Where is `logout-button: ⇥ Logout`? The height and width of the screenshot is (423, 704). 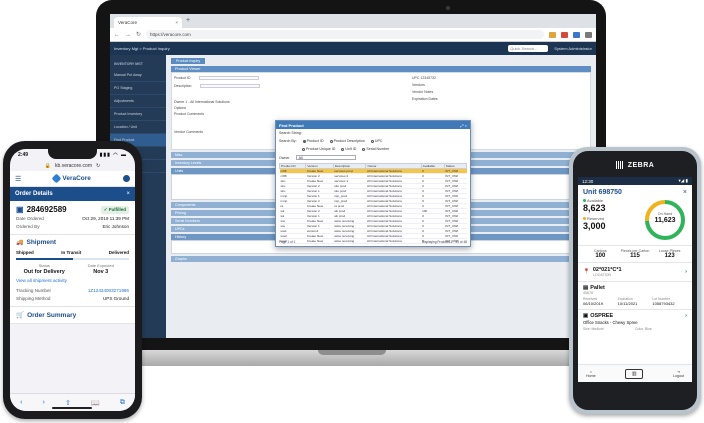
logout-button: ⇥ Logout is located at coordinates (678, 374).